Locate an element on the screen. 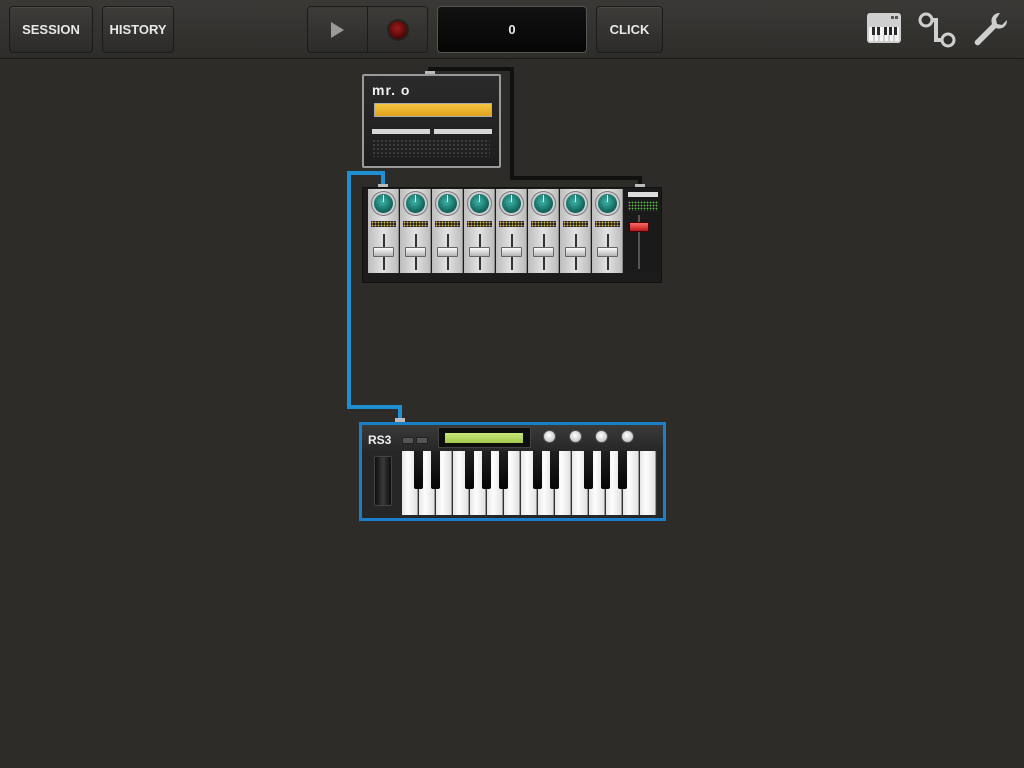  rs3-header: RS3 is located at coordinates (512, 438).